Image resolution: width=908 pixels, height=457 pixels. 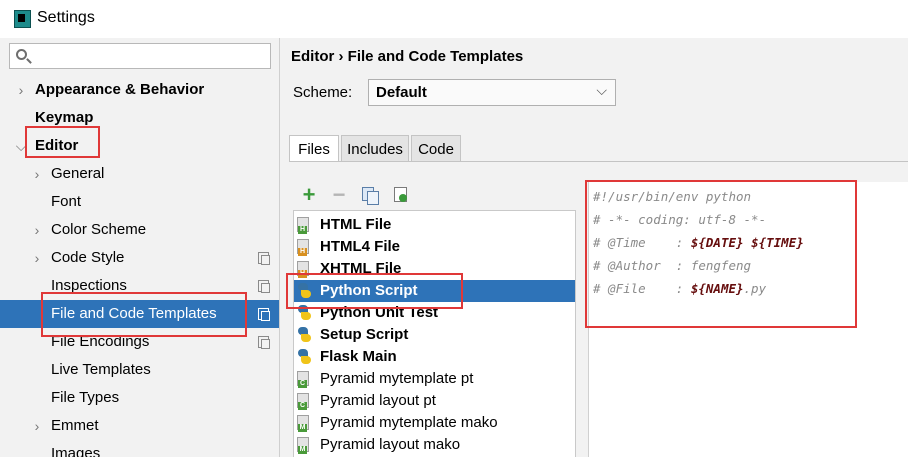 I want to click on scheme-selected-value: Default, so click(x=401, y=92).